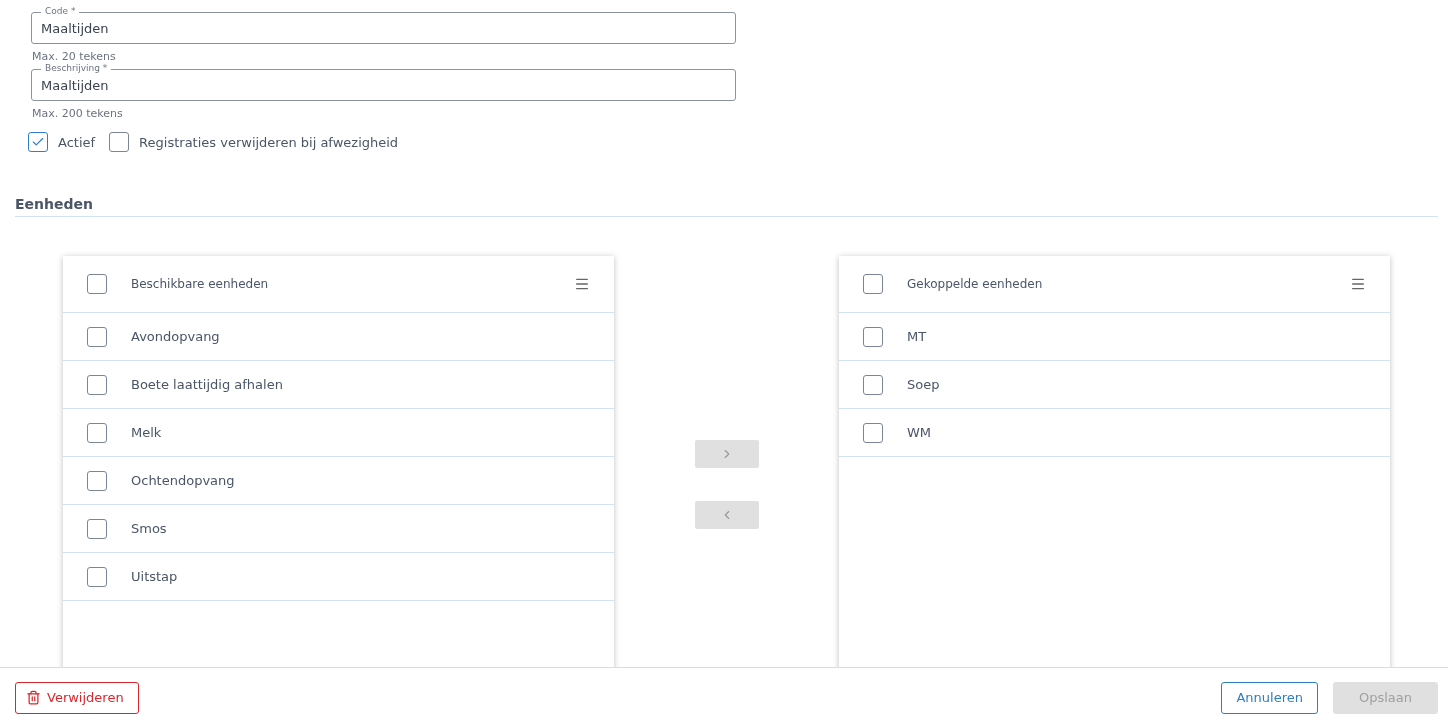  Describe the element at coordinates (149, 528) in the screenshot. I see `item-label: Smos` at that location.